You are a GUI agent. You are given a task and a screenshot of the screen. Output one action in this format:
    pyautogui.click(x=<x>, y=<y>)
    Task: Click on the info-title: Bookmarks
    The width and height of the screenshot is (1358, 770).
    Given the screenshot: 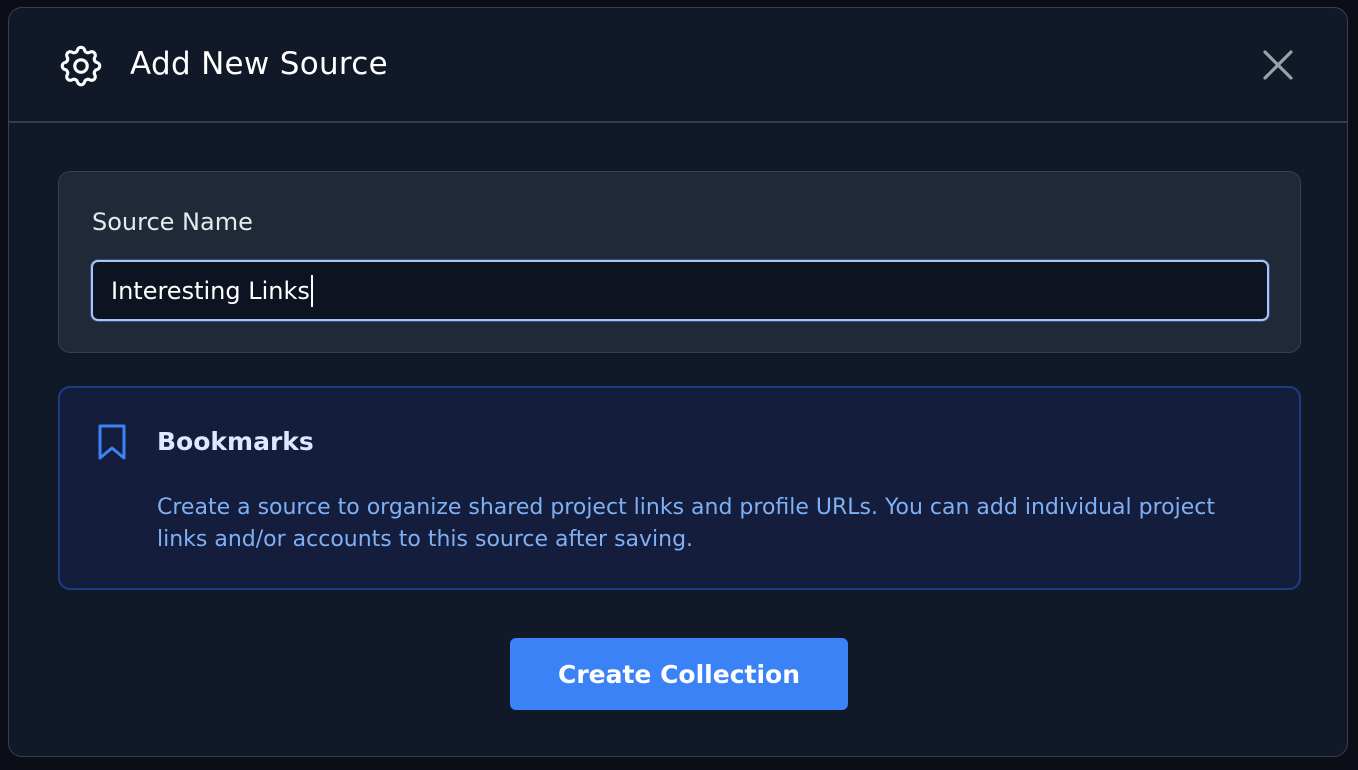 What is the action you would take?
    pyautogui.click(x=235, y=441)
    